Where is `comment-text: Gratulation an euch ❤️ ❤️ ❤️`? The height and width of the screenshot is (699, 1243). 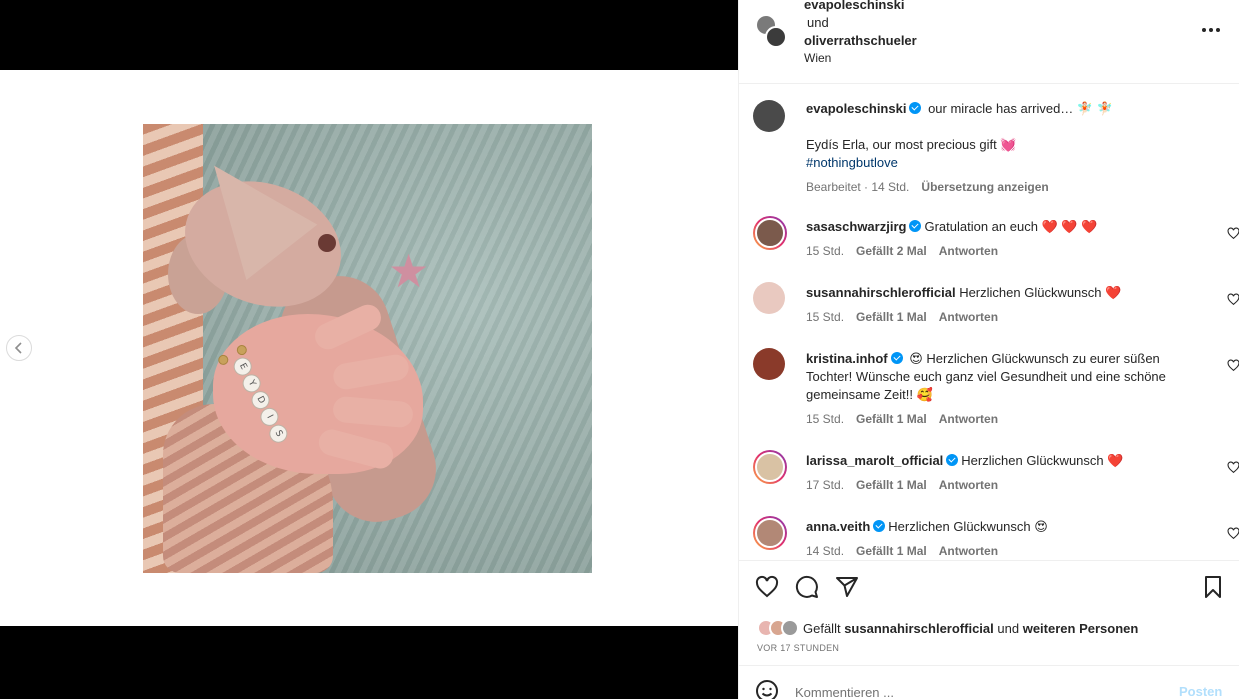
comment-text: Gratulation an euch ❤️ ❤️ ❤️ is located at coordinates (1011, 226).